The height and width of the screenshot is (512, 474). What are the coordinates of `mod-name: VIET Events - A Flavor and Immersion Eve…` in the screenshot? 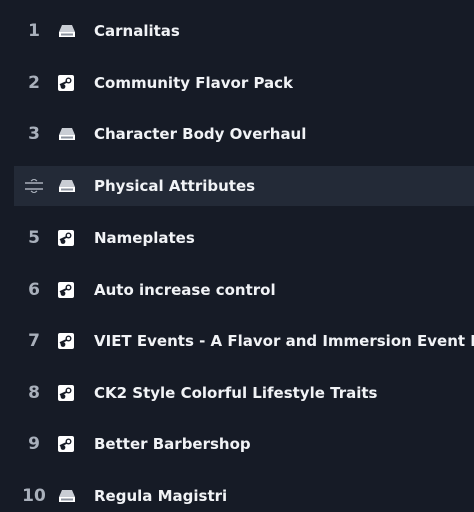 It's located at (284, 341).